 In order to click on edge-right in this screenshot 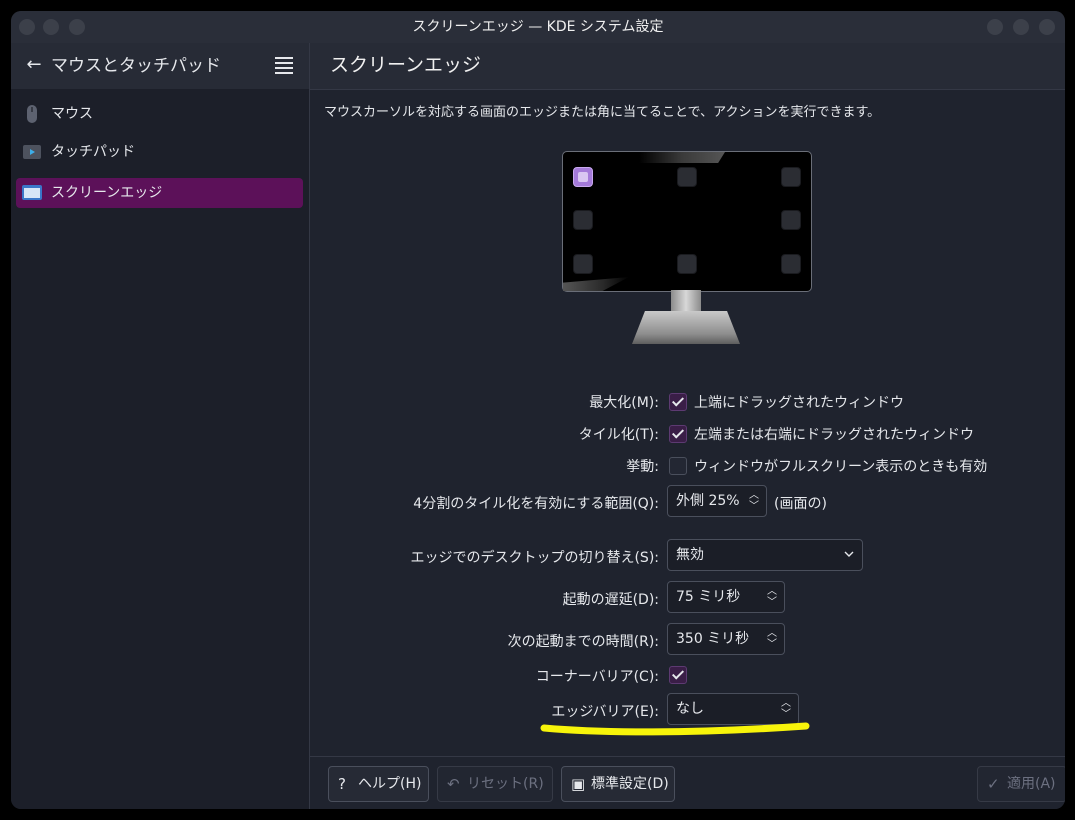, I will do `click(791, 220)`.